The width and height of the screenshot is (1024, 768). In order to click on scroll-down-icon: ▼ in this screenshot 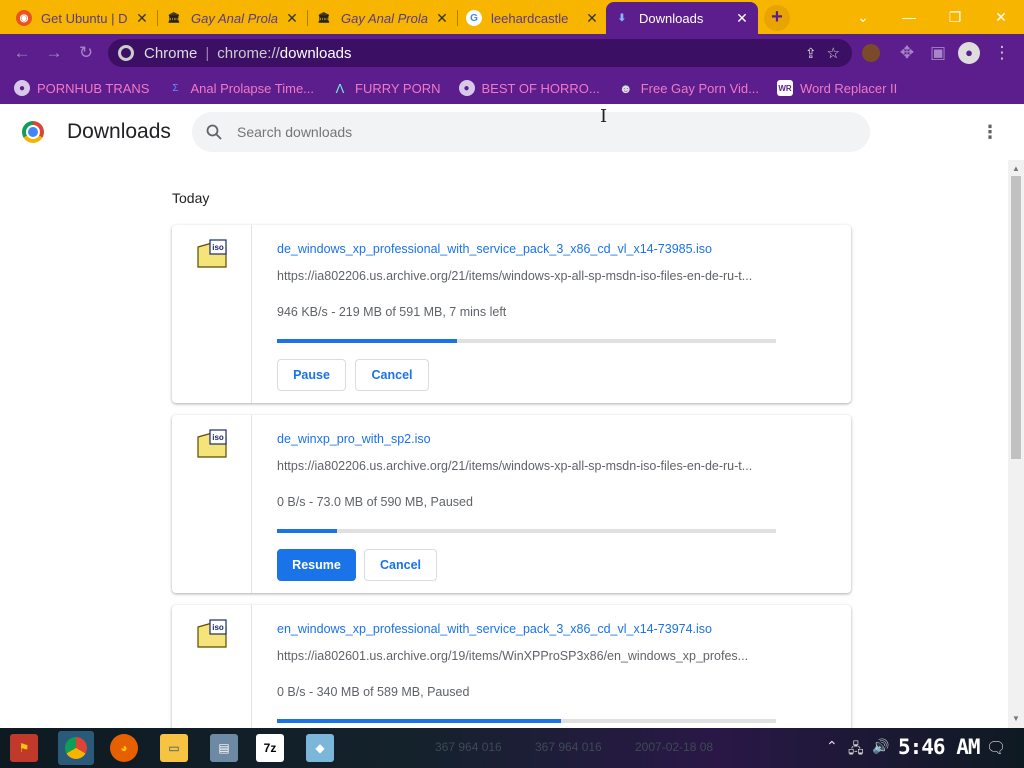, I will do `click(1016, 719)`.